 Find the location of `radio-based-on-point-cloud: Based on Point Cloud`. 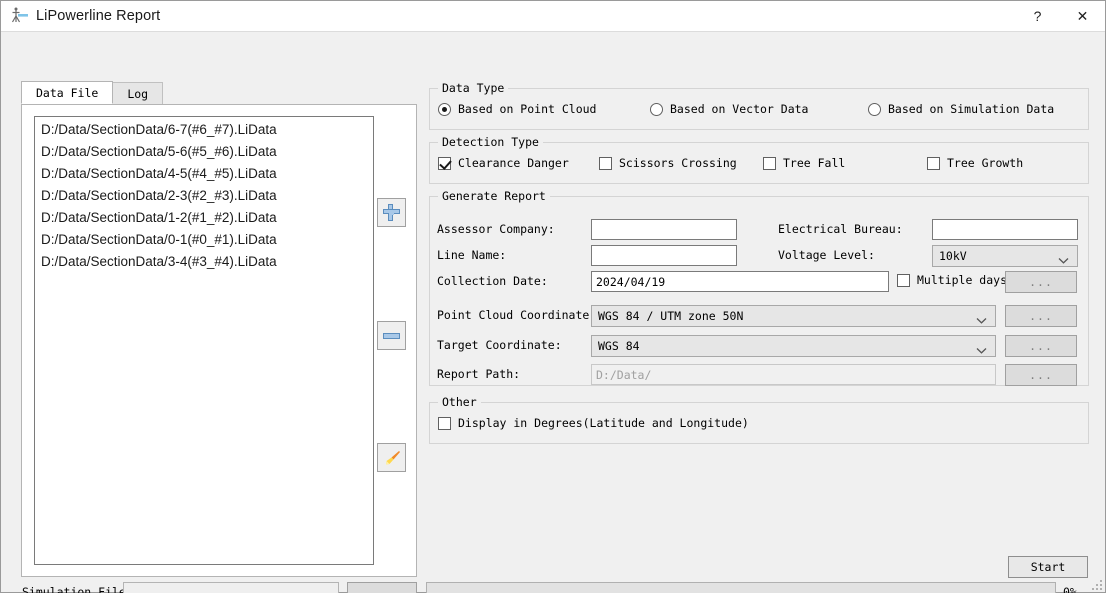

radio-based-on-point-cloud: Based on Point Cloud is located at coordinates (517, 109).